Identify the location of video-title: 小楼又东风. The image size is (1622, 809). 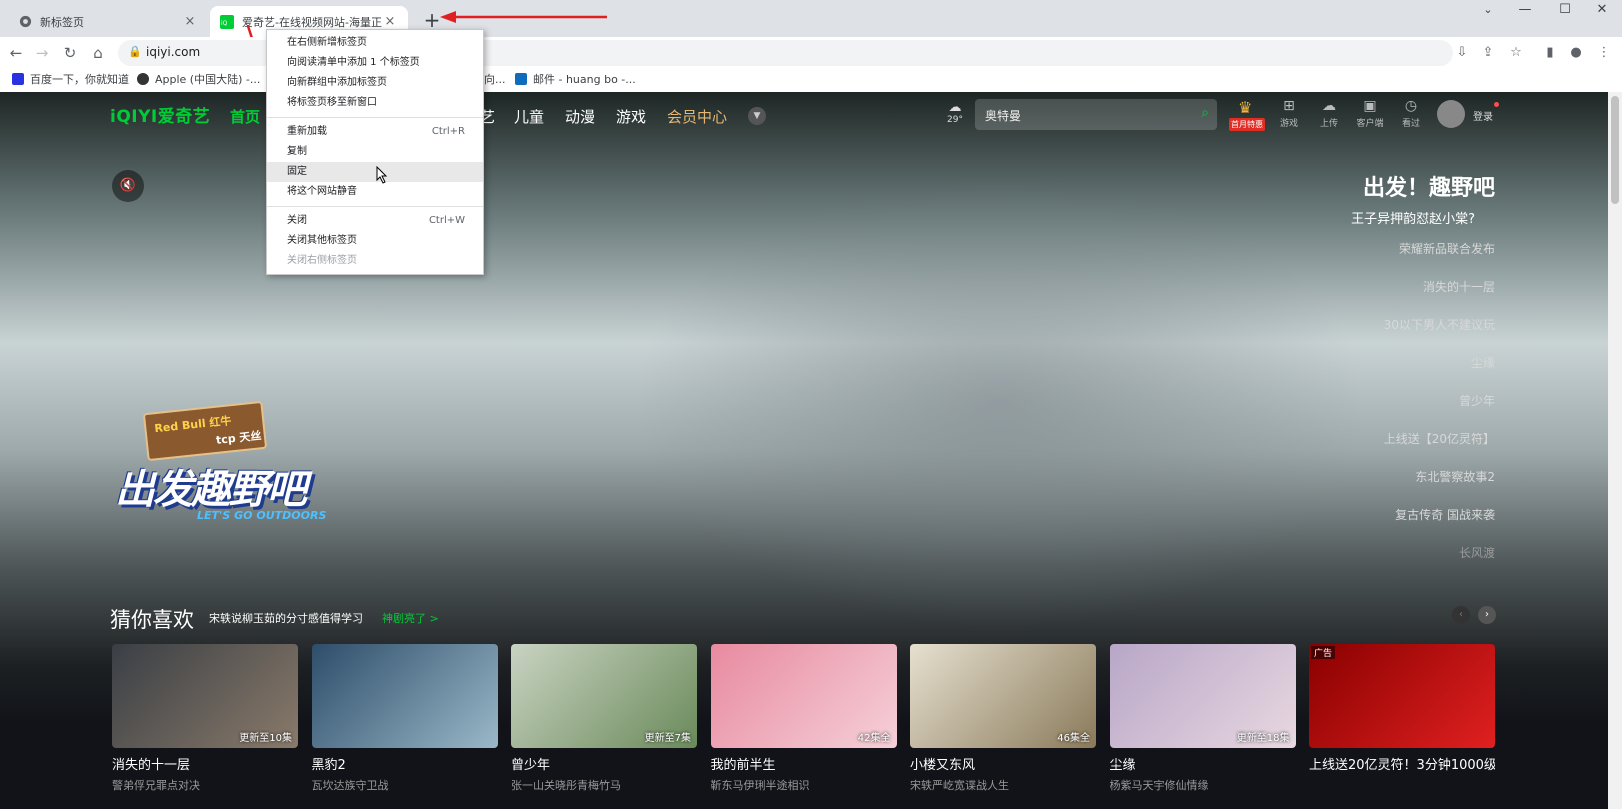
(1003, 763).